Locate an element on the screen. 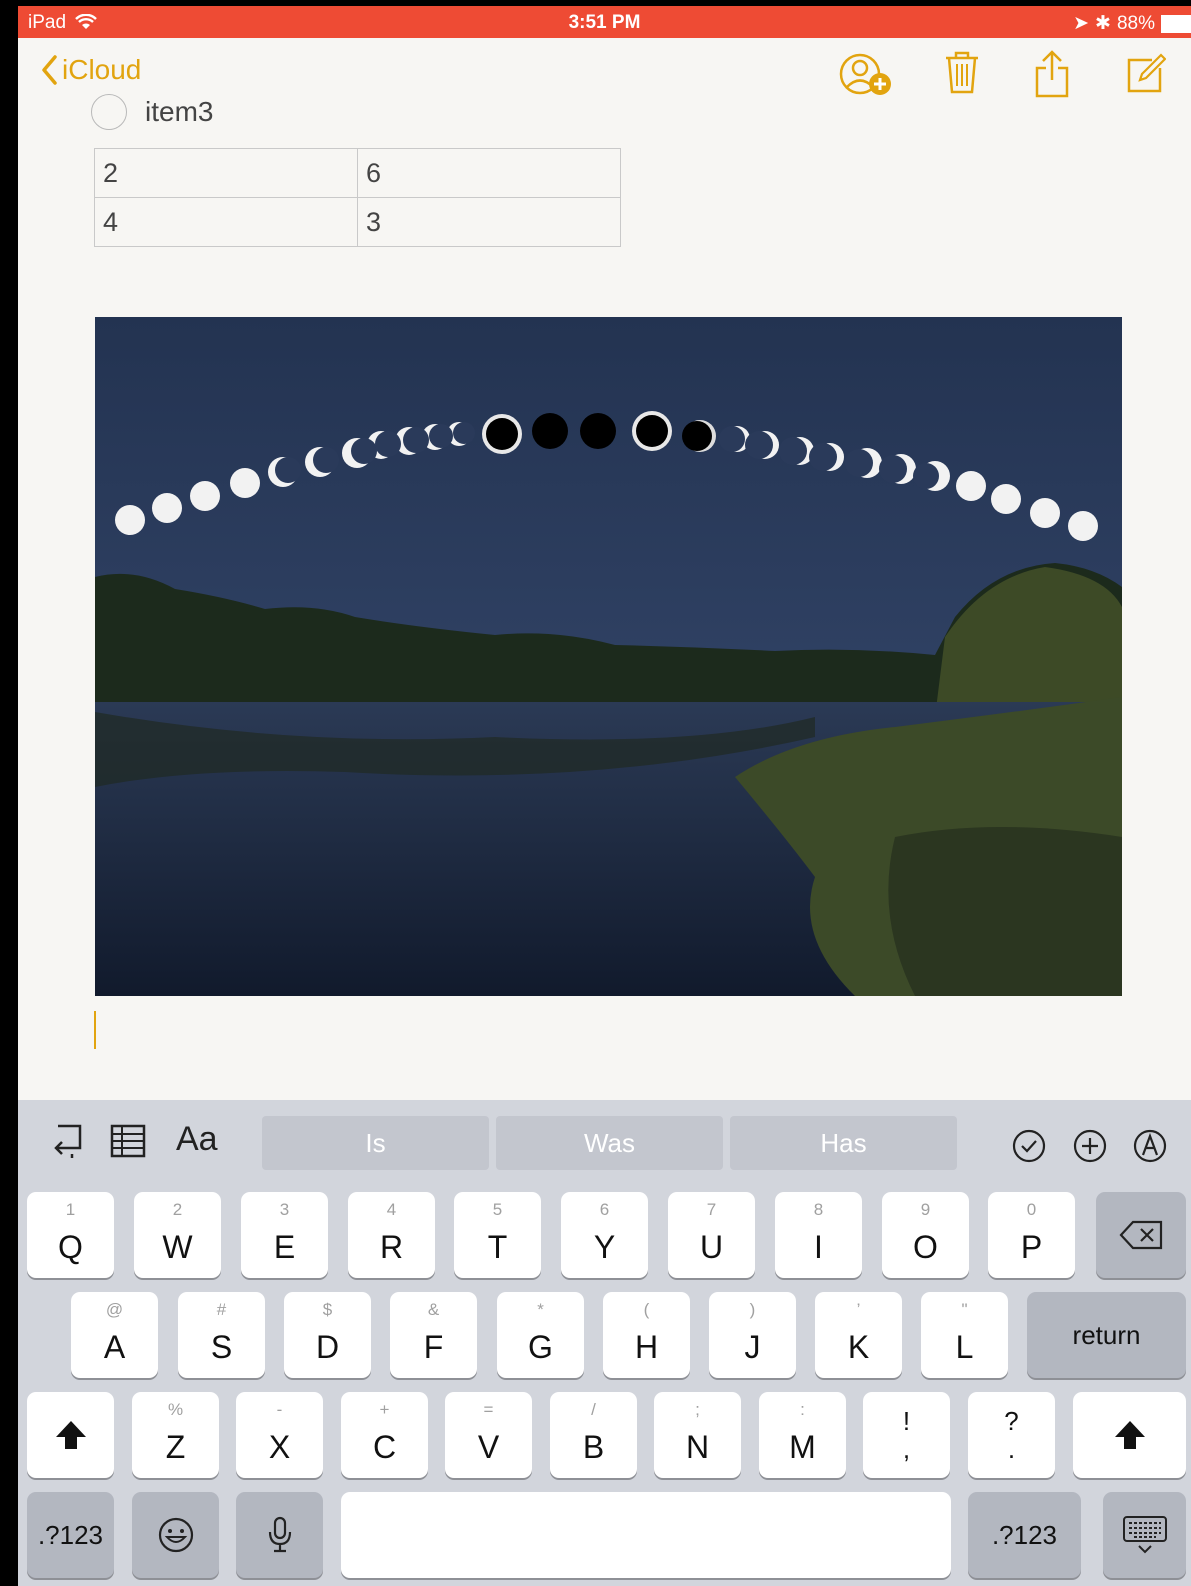  shift-key-left is located at coordinates (70, 1435).